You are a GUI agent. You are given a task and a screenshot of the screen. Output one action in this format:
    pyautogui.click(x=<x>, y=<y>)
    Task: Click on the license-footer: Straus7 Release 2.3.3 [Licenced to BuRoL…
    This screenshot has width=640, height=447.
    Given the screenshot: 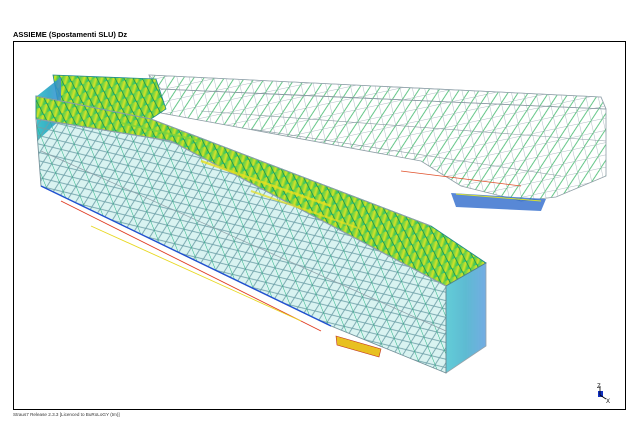 What is the action you would take?
    pyautogui.click(x=66, y=414)
    